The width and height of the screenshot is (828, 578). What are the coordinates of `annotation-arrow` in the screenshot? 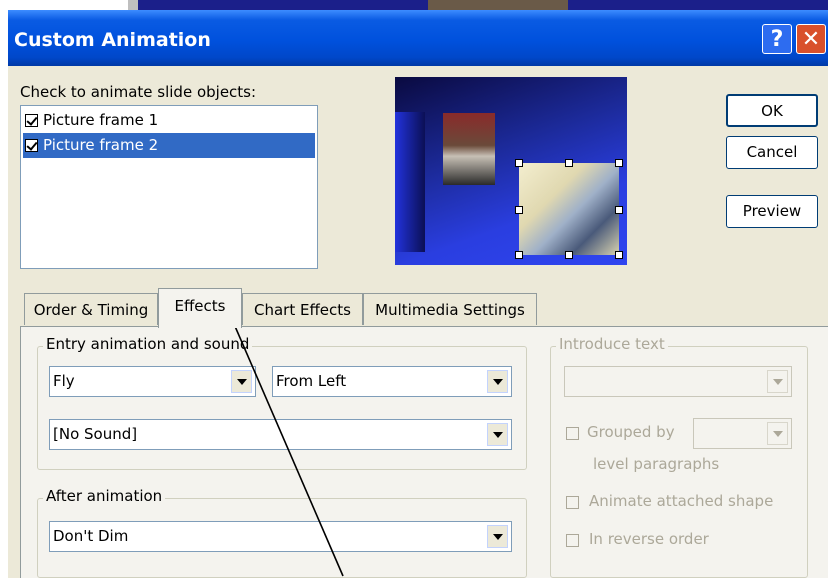 It's located at (280, 437).